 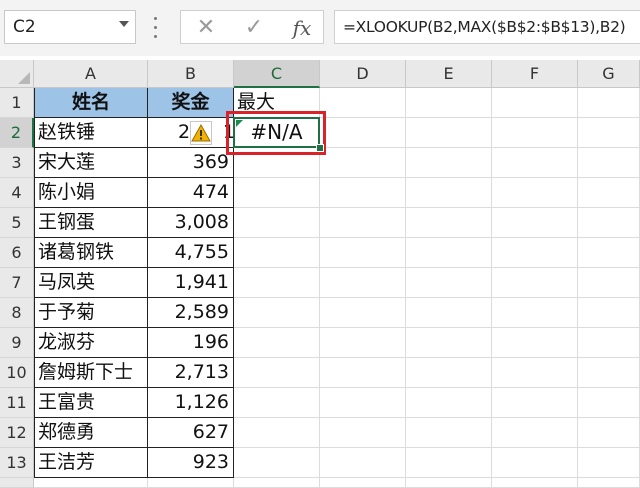 I want to click on cell-f9, so click(x=535, y=343).